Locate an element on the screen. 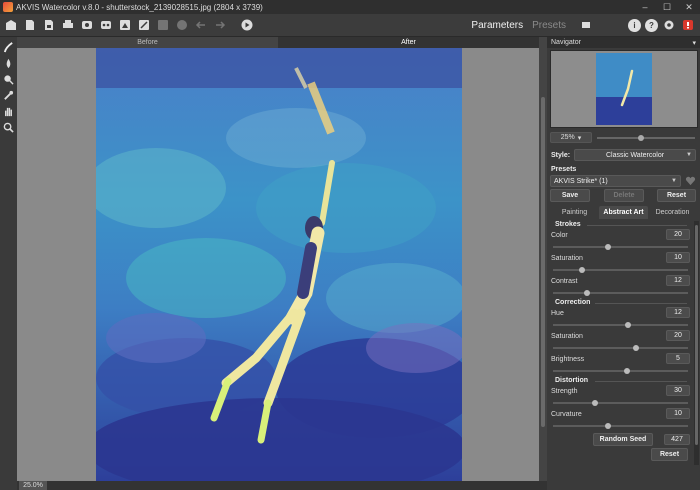  redo-icon is located at coordinates (220, 25).